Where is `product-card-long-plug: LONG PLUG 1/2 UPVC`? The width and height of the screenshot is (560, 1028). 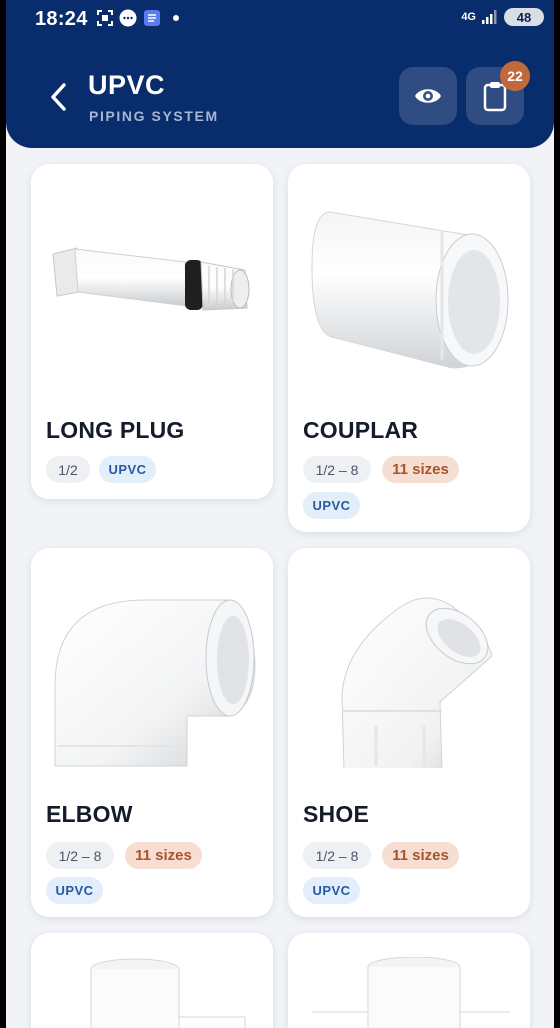 product-card-long-plug: LONG PLUG 1/2 UPVC is located at coordinates (152, 331).